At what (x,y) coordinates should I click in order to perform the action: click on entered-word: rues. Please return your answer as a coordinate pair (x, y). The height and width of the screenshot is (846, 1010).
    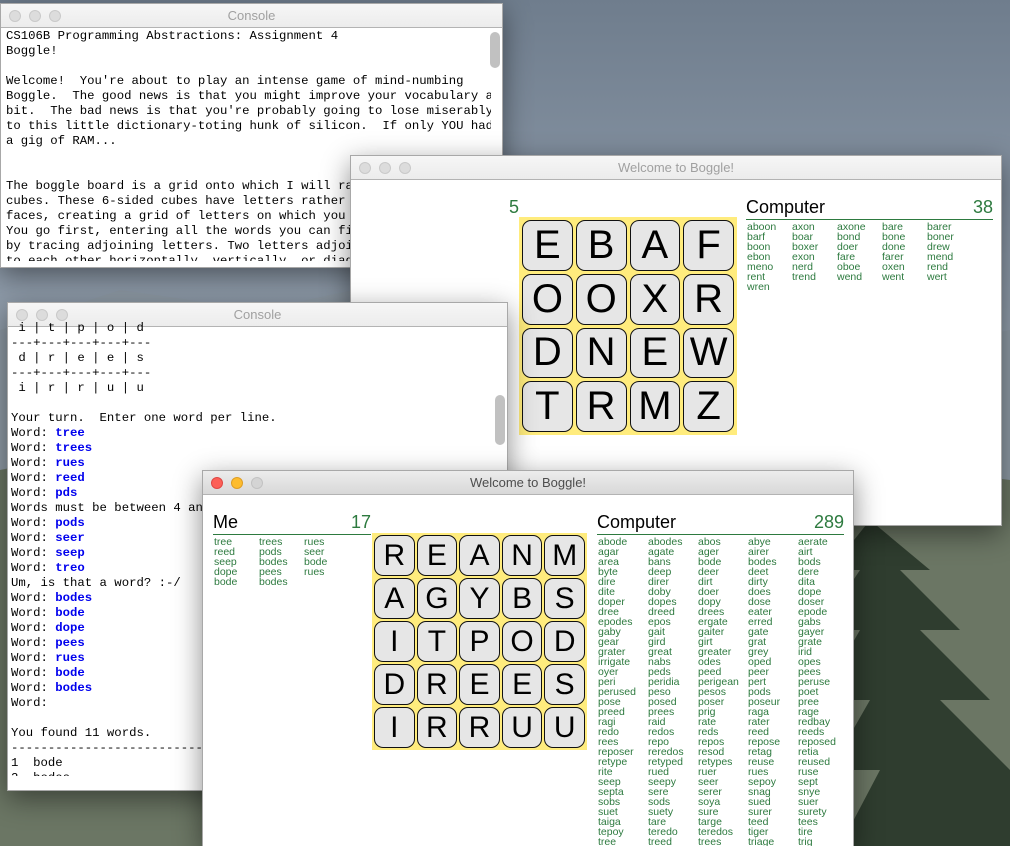
    Looking at the image, I should click on (70, 658).